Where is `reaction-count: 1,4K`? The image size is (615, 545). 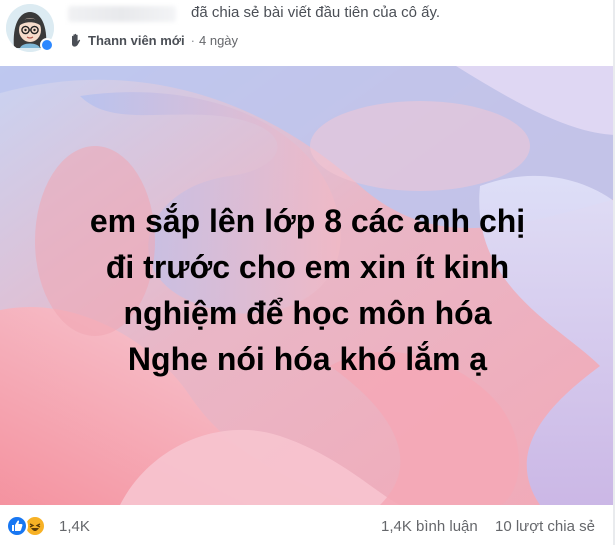 reaction-count: 1,4K is located at coordinates (74, 526).